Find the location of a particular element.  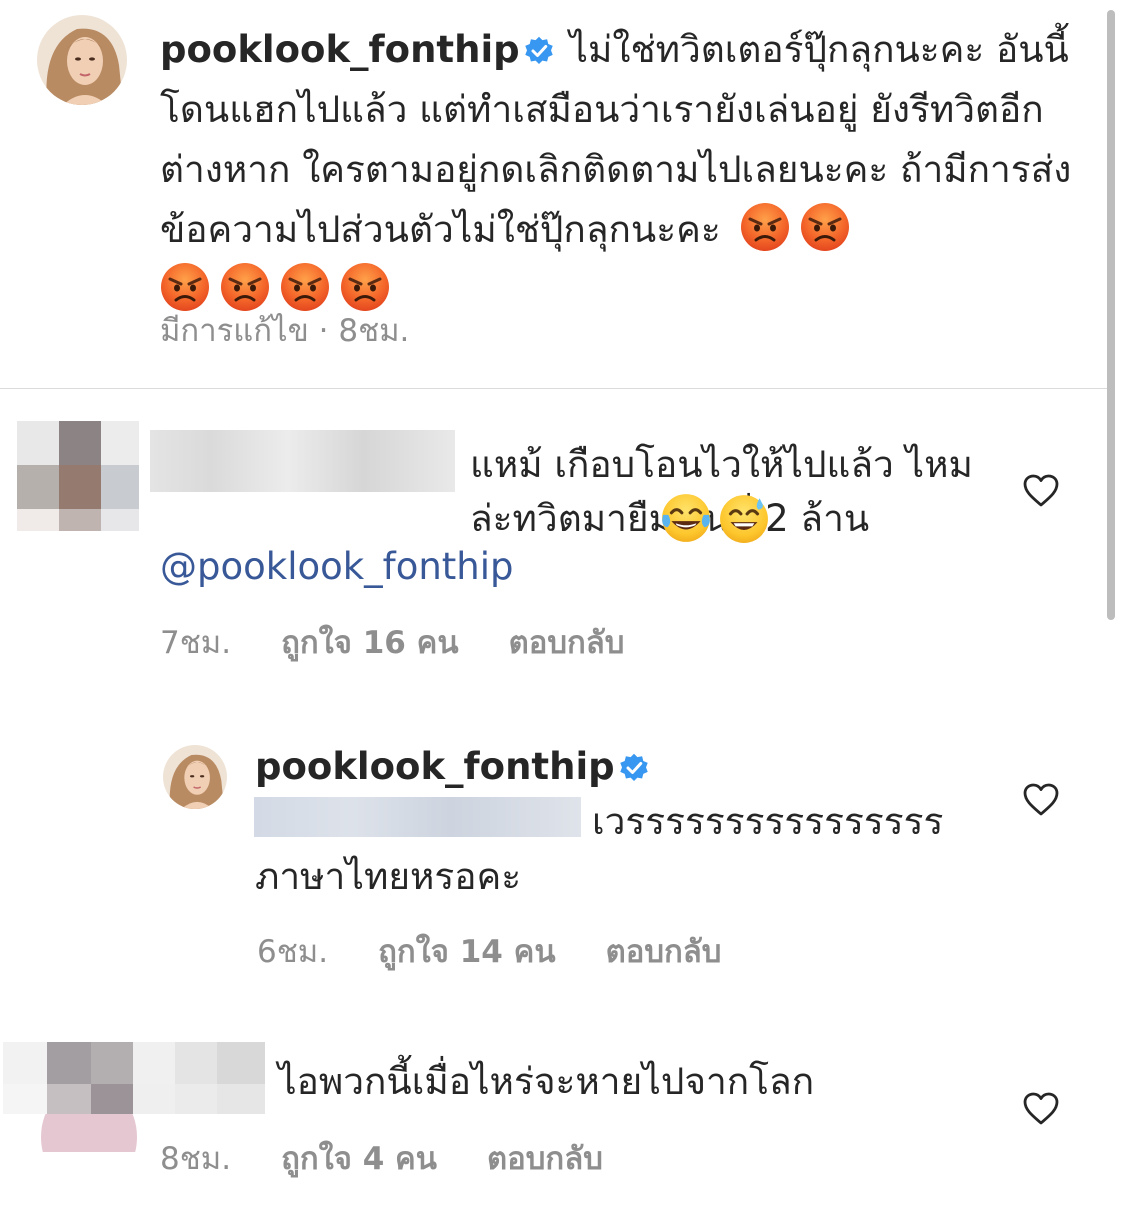

caption-meta: มีการแก้ไข · 8ชม. is located at coordinates (309, 330).